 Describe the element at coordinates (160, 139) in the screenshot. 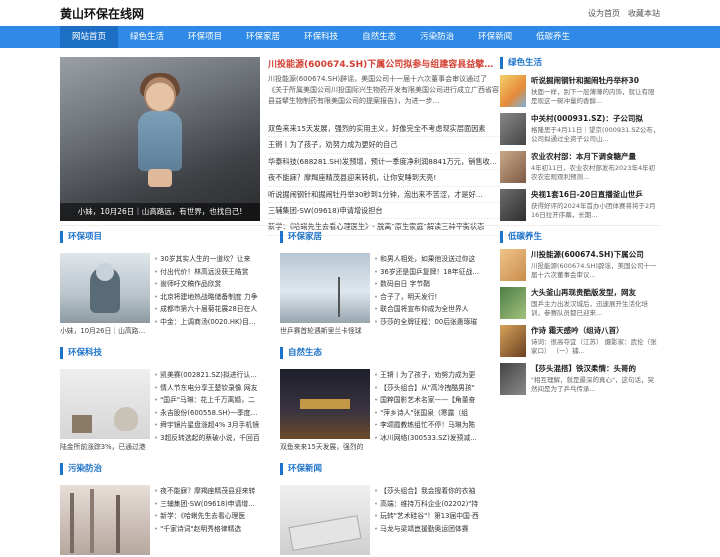

I see `featured-image-link: 小妹，10月26日｜山高路远，有世界，也找自己!` at that location.